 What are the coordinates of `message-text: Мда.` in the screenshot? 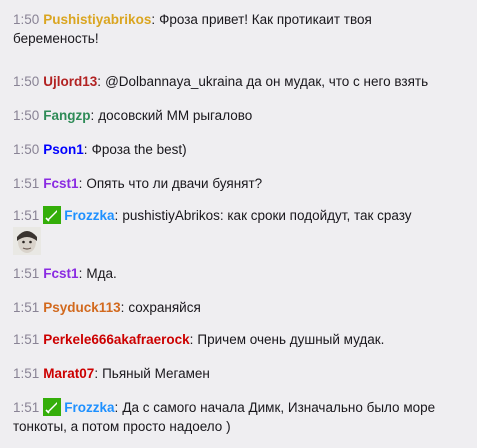 It's located at (101, 273).